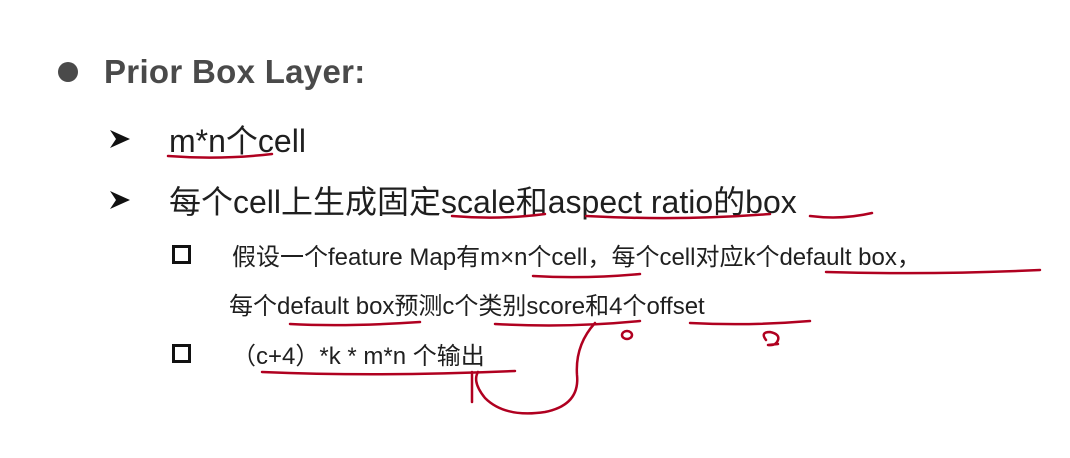 The image size is (1070, 458). What do you see at coordinates (355, 323) in the screenshot?
I see `underline-default-box` at bounding box center [355, 323].